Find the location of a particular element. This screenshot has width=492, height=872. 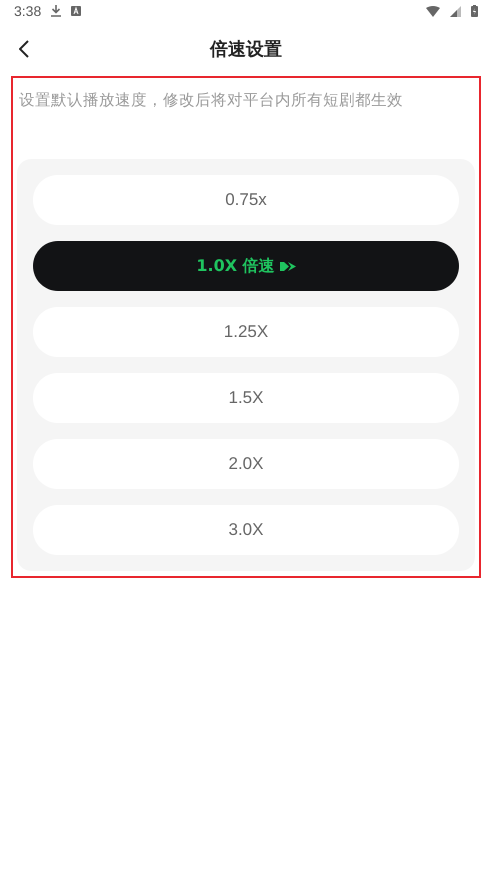

download-icon is located at coordinates (56, 11).